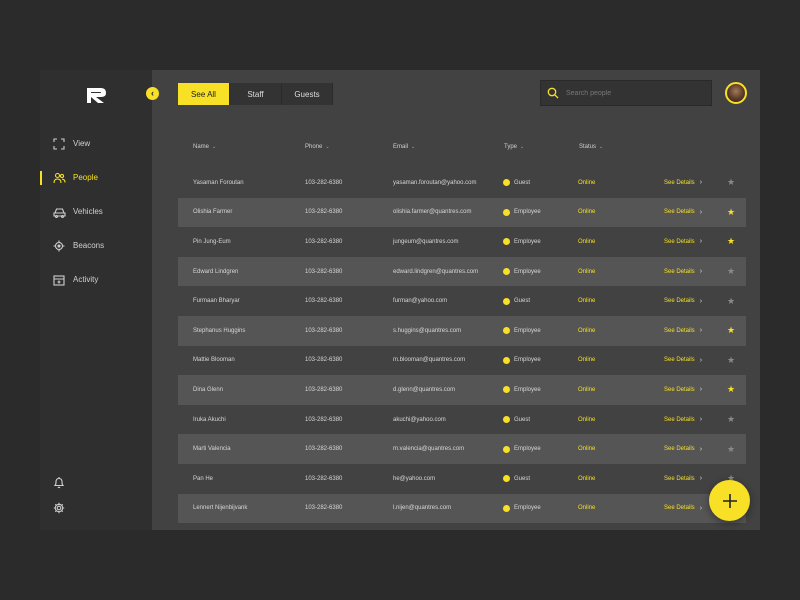 This screenshot has height=600, width=800. I want to click on filter-tabs: See All Staff Guests, so click(255, 94).